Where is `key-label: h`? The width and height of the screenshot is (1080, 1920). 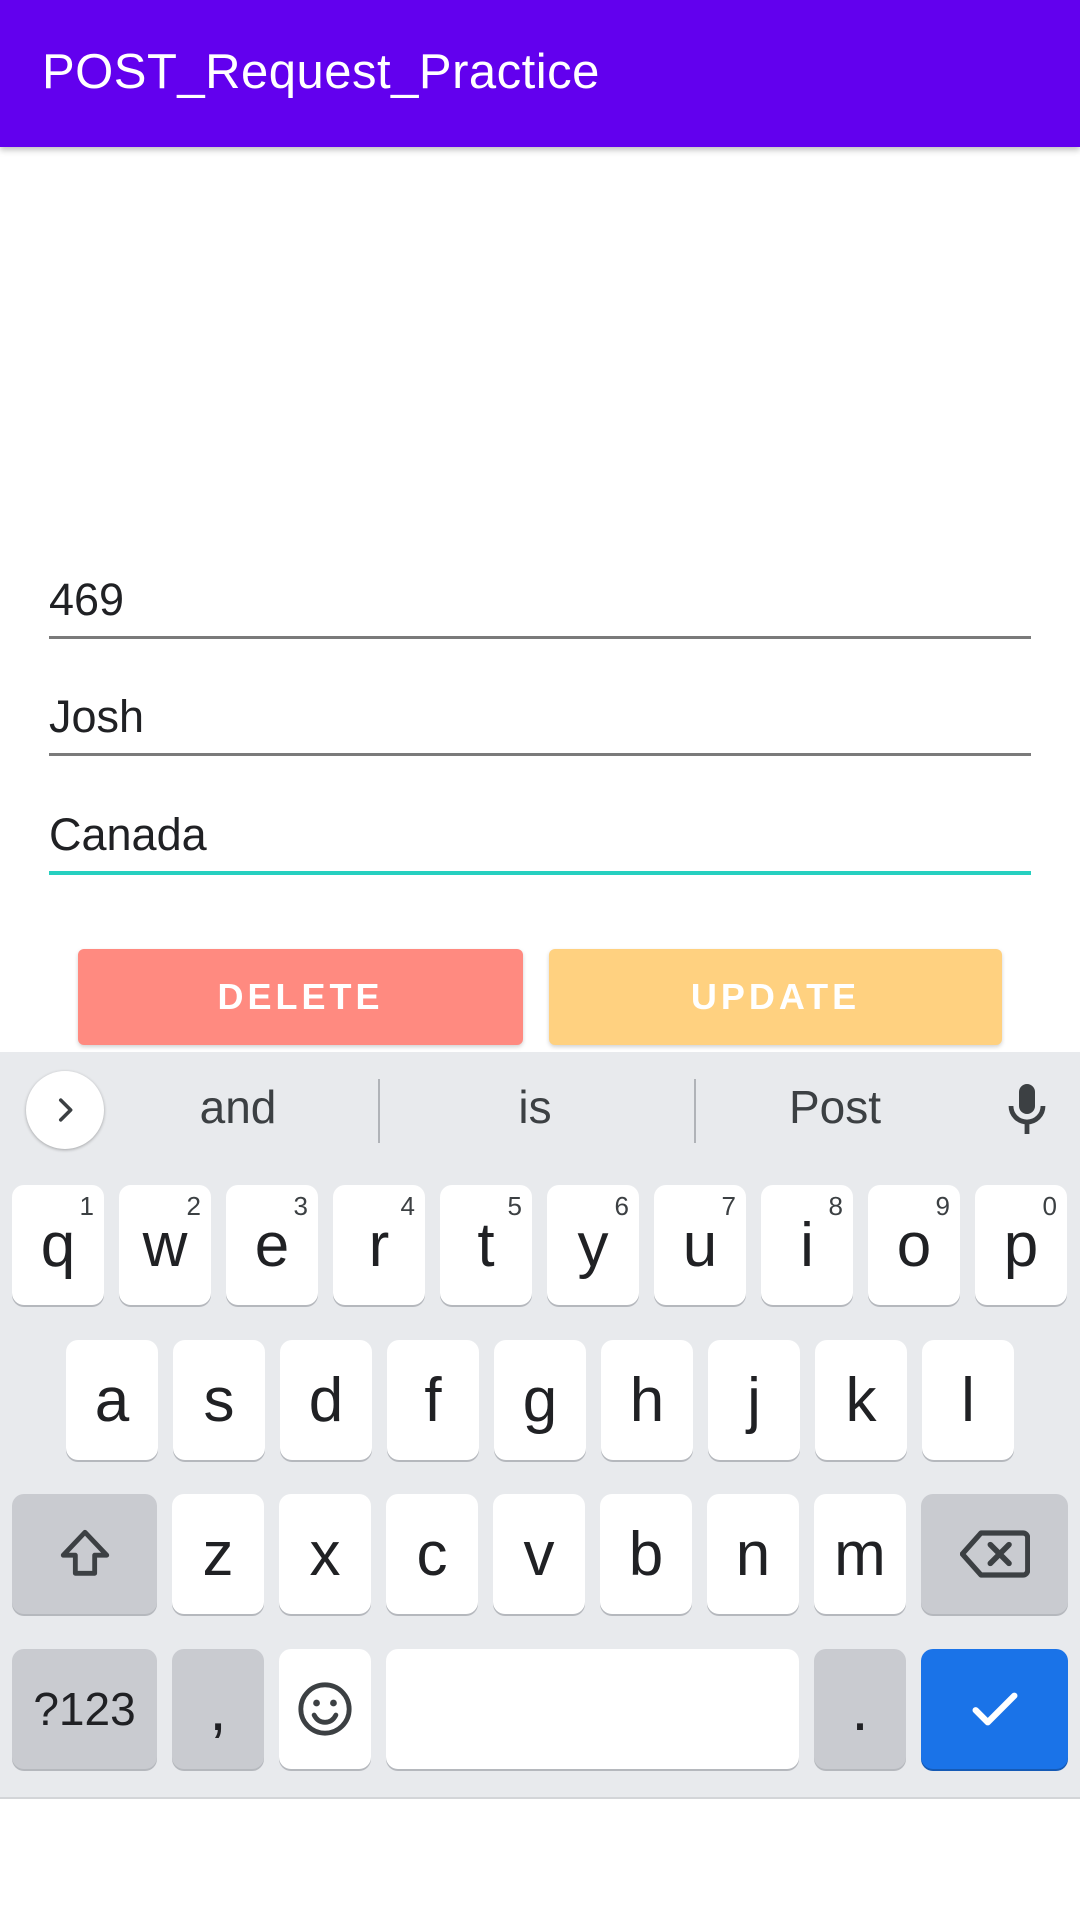
key-label: h is located at coordinates (647, 1400).